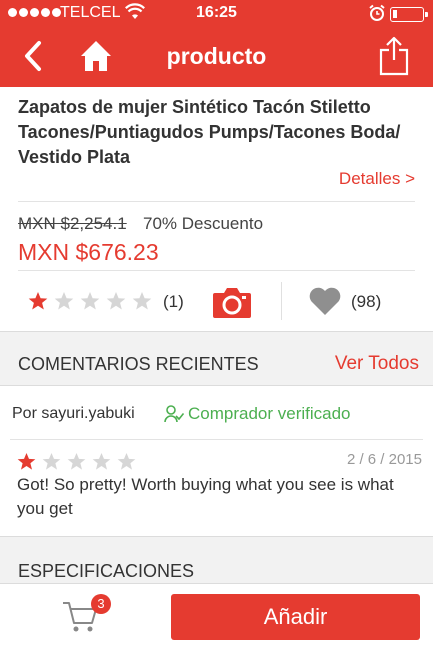 The height and width of the screenshot is (650, 433). I want to click on battery-icon, so click(409, 14).